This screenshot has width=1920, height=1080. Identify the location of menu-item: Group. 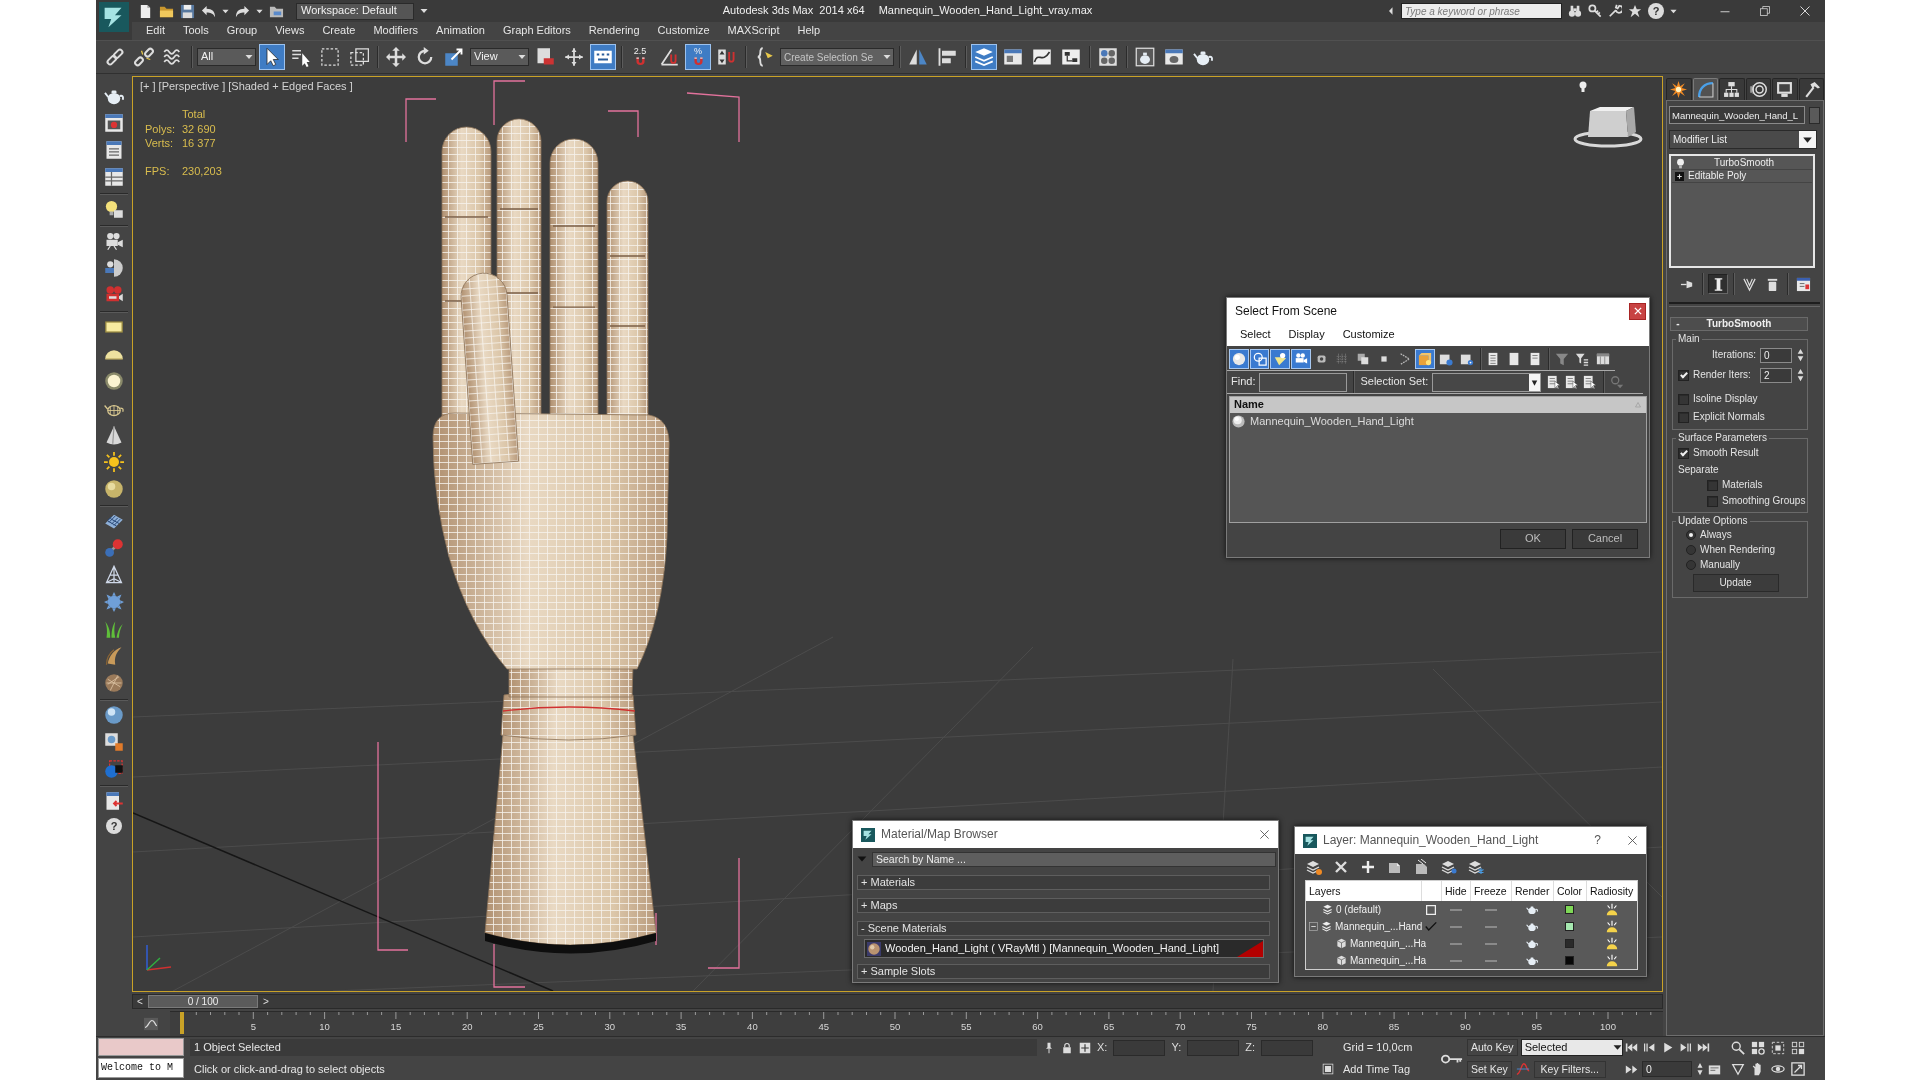
(242, 31).